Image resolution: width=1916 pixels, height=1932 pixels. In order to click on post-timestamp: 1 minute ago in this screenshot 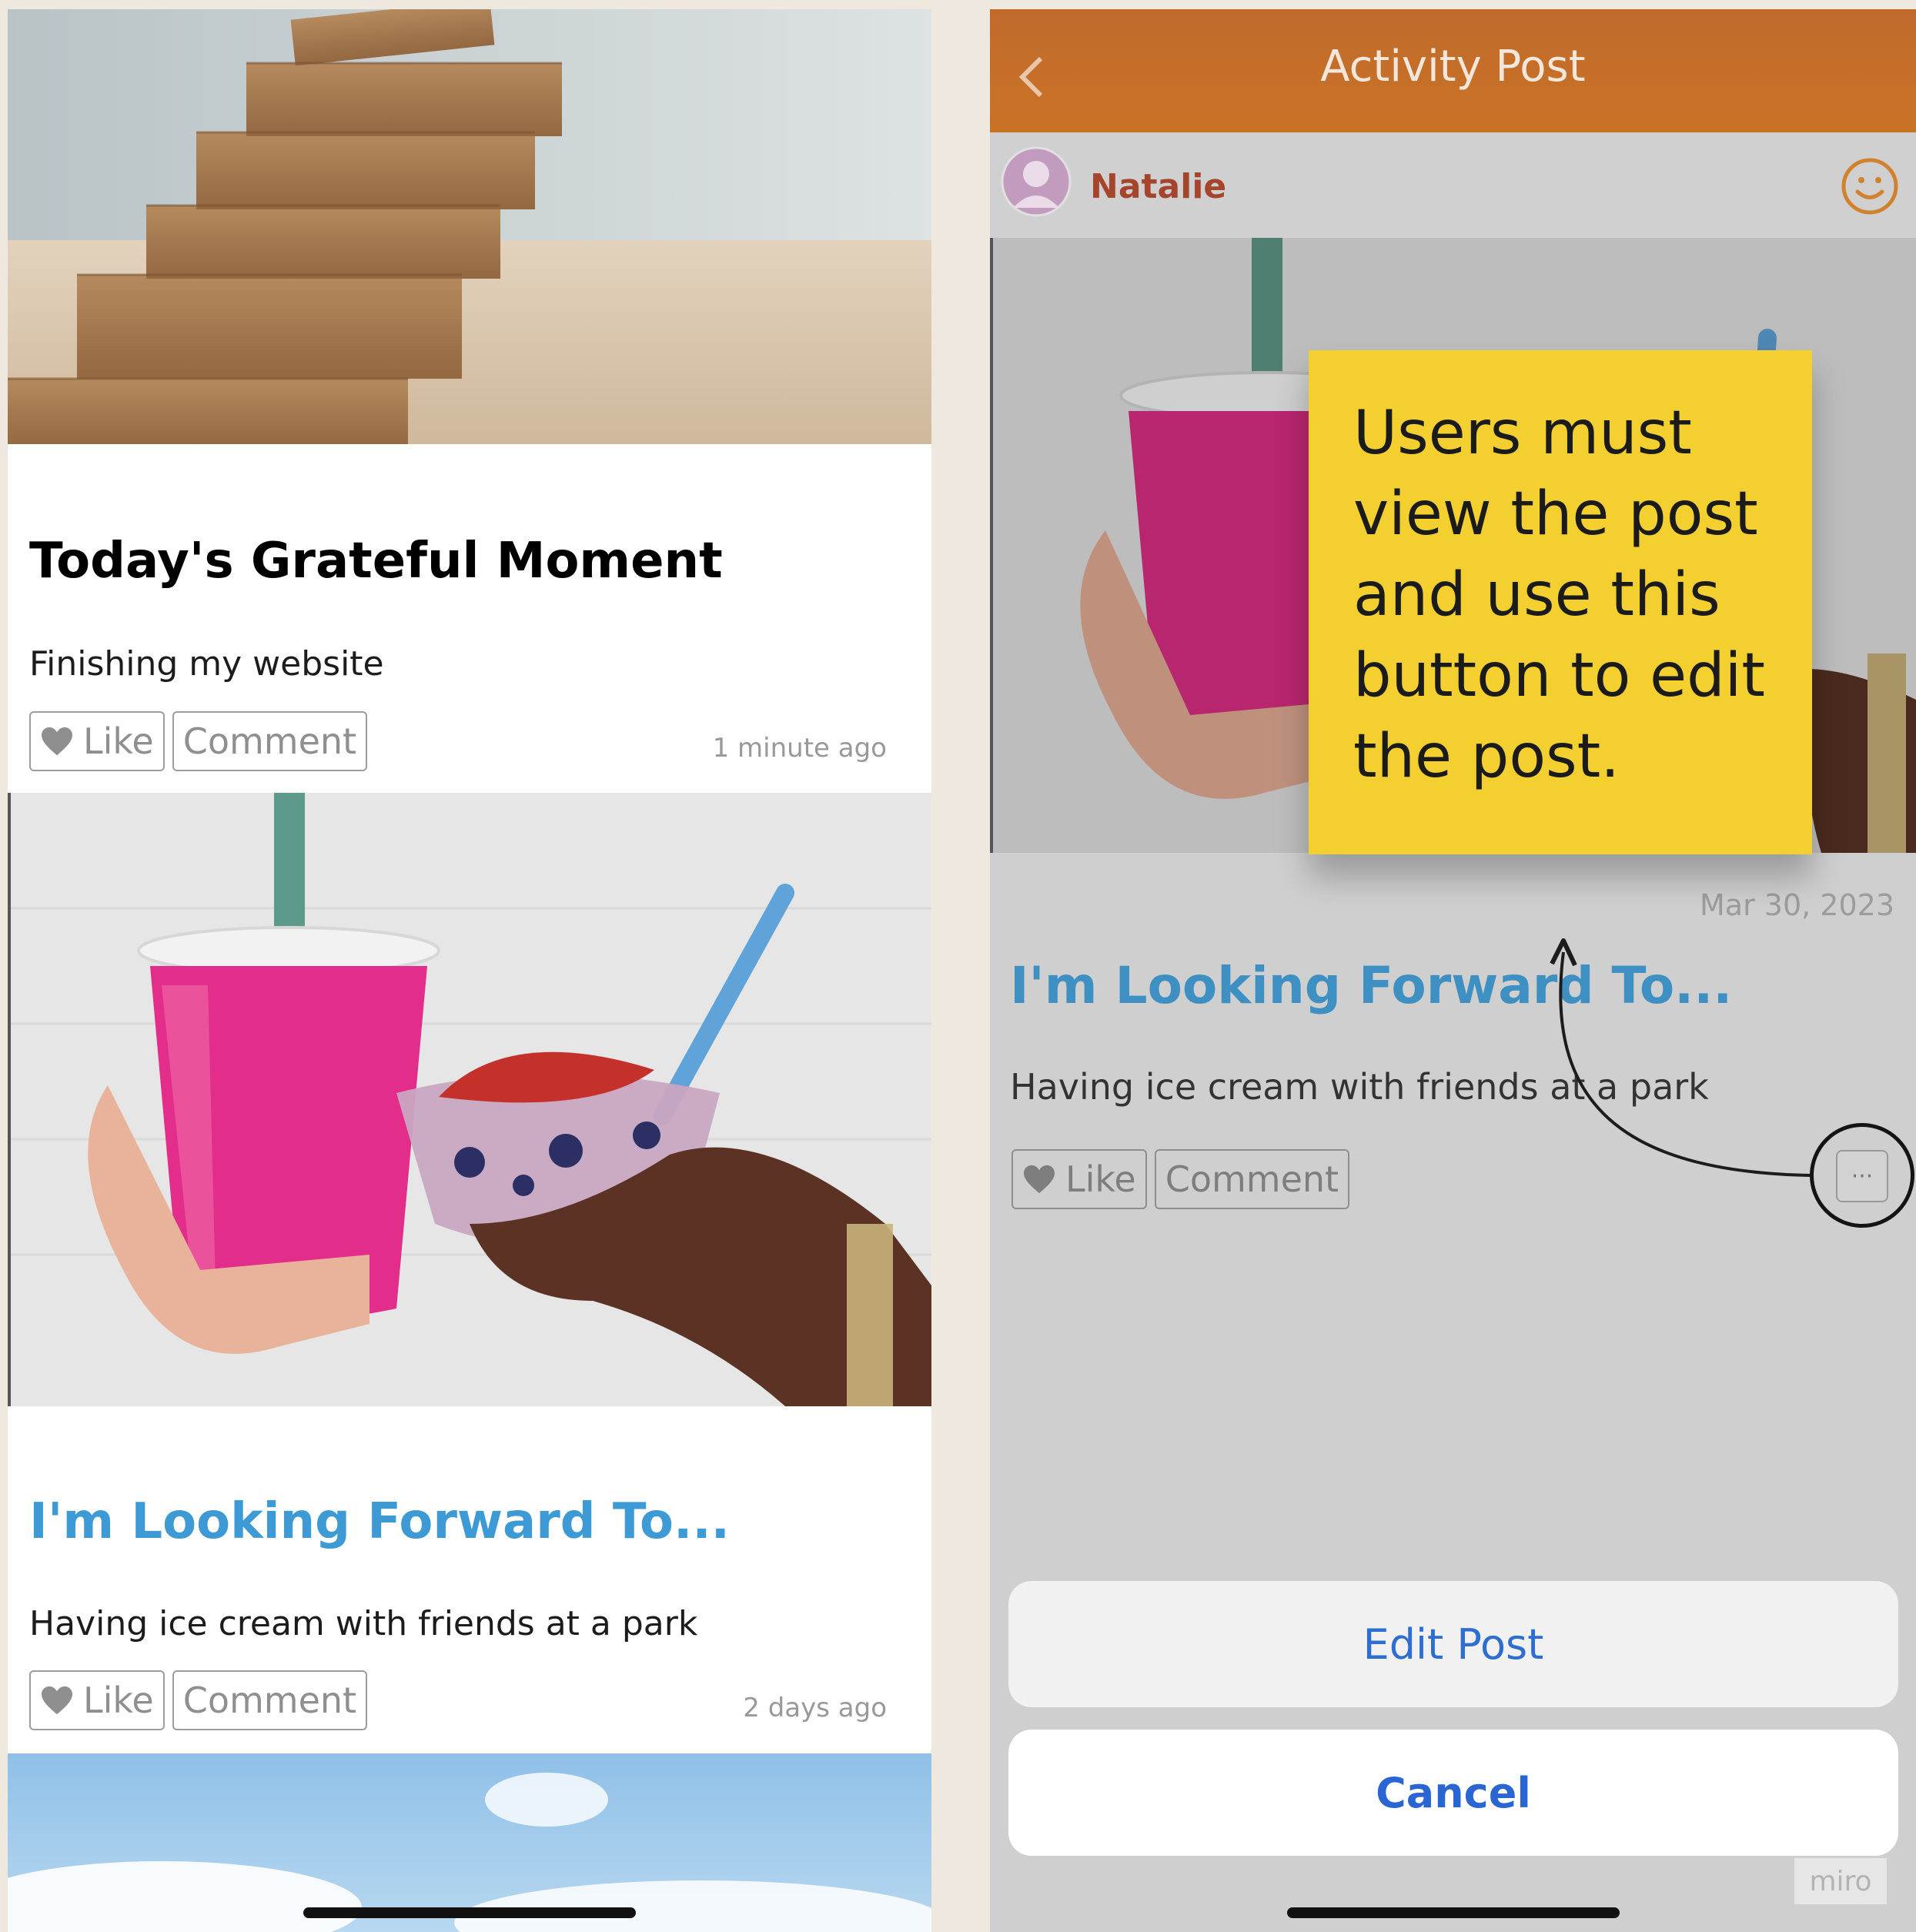, I will do `click(800, 748)`.